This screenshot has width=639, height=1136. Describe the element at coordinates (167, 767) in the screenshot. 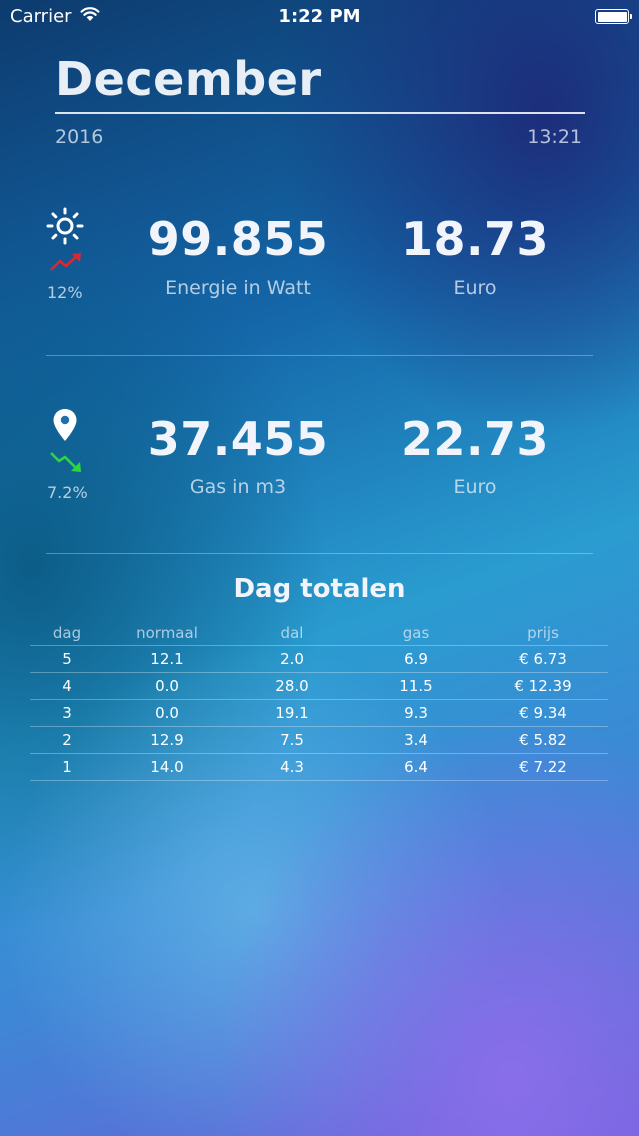

I see `table-cell: 14.0` at that location.